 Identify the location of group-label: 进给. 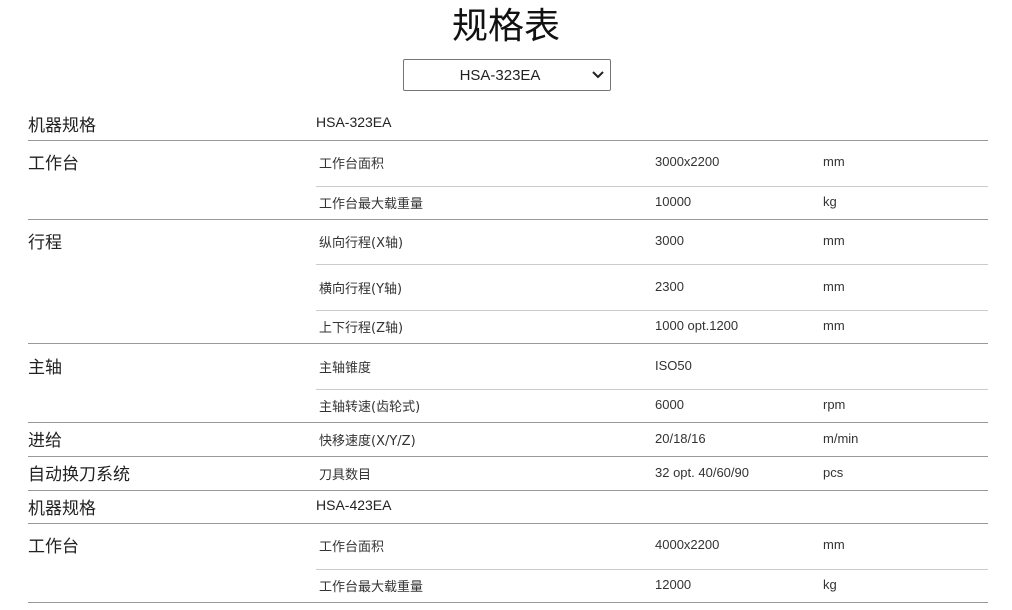
(45, 441).